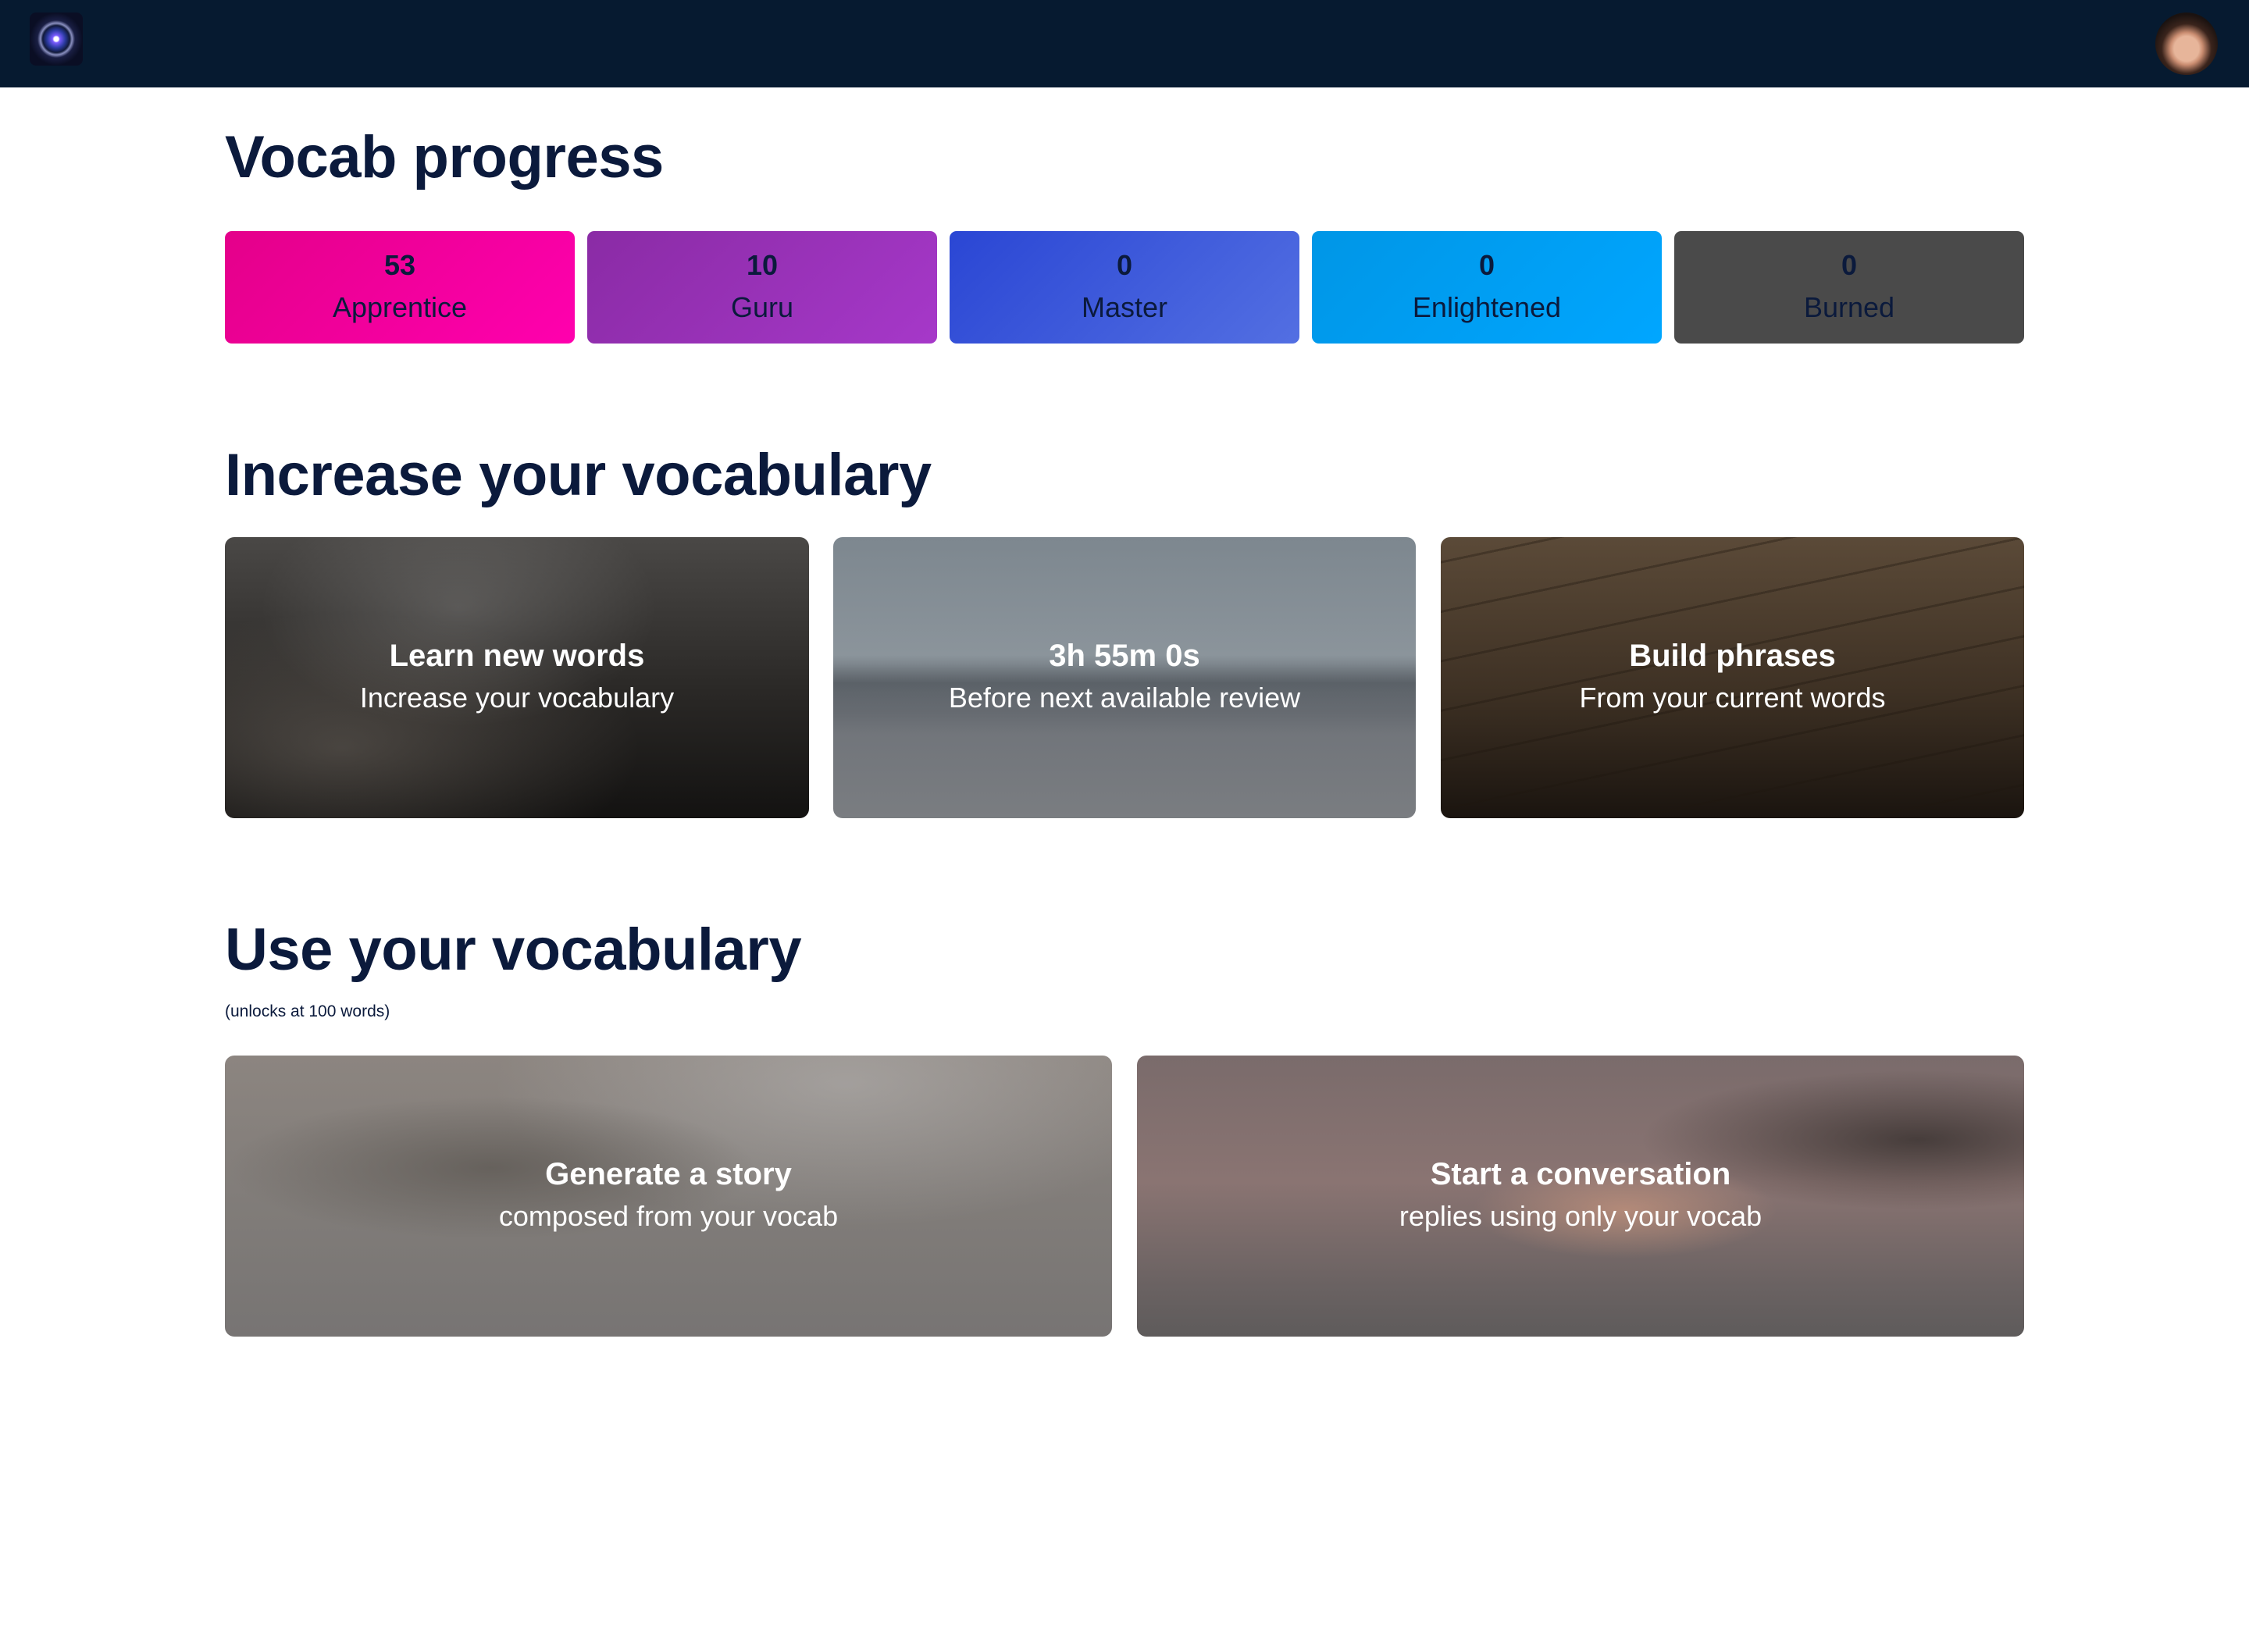 This screenshot has height=1652, width=2249. I want to click on unlock-note: (unlocks at 100 words), so click(307, 1011).